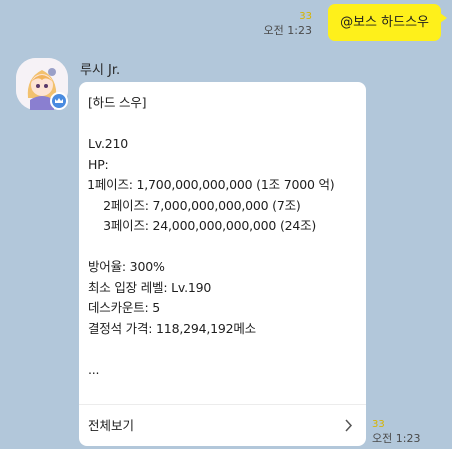  I want to click on outgoing-unread-count: 33, so click(305, 16).